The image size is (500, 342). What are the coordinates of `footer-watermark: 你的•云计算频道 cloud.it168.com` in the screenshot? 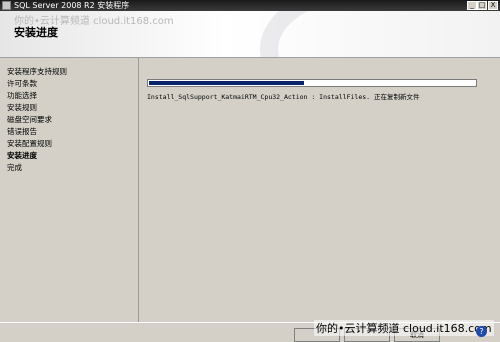 It's located at (404, 328).